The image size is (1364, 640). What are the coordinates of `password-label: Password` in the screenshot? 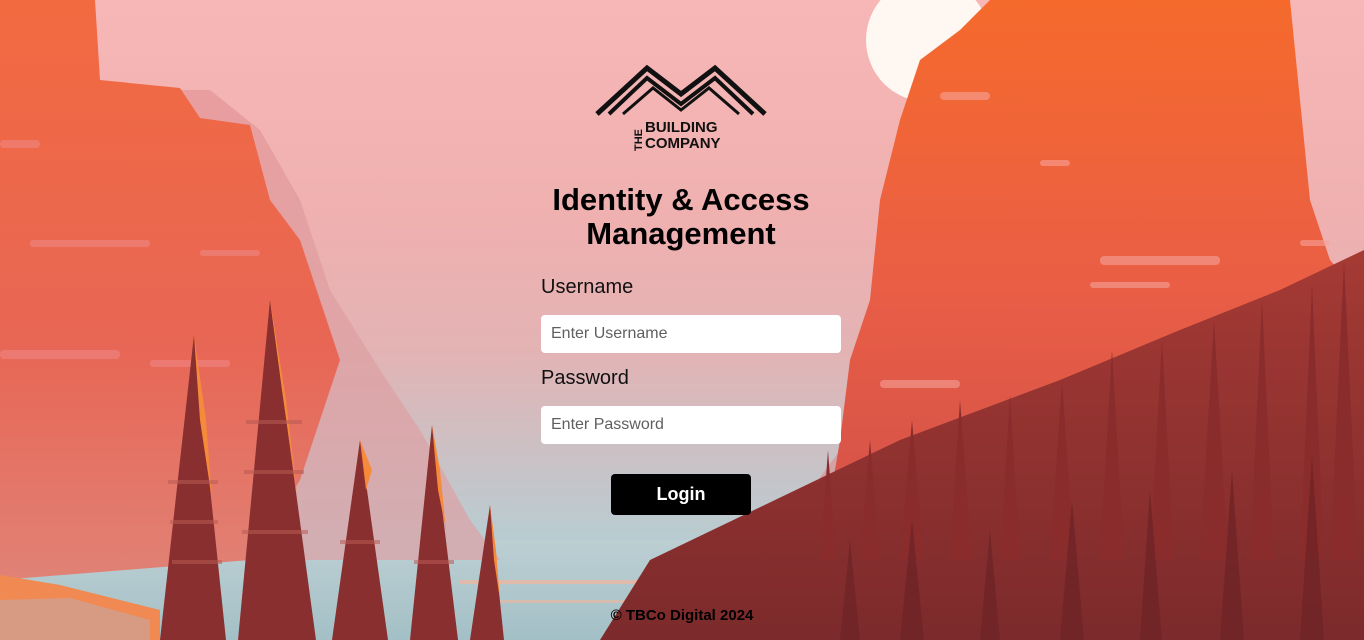 It's located at (585, 378).